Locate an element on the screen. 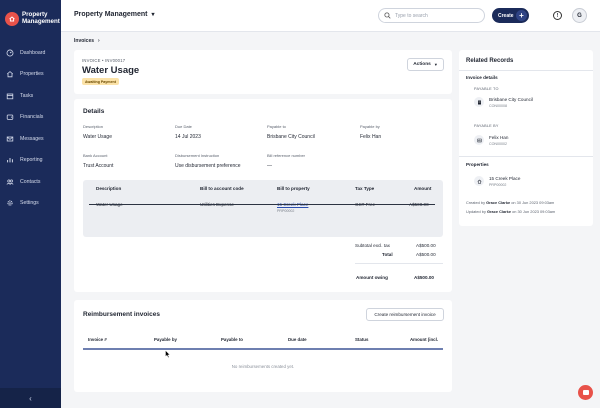 This screenshot has width=600, height=408. actions-button: Actions ▼ is located at coordinates (425, 64).